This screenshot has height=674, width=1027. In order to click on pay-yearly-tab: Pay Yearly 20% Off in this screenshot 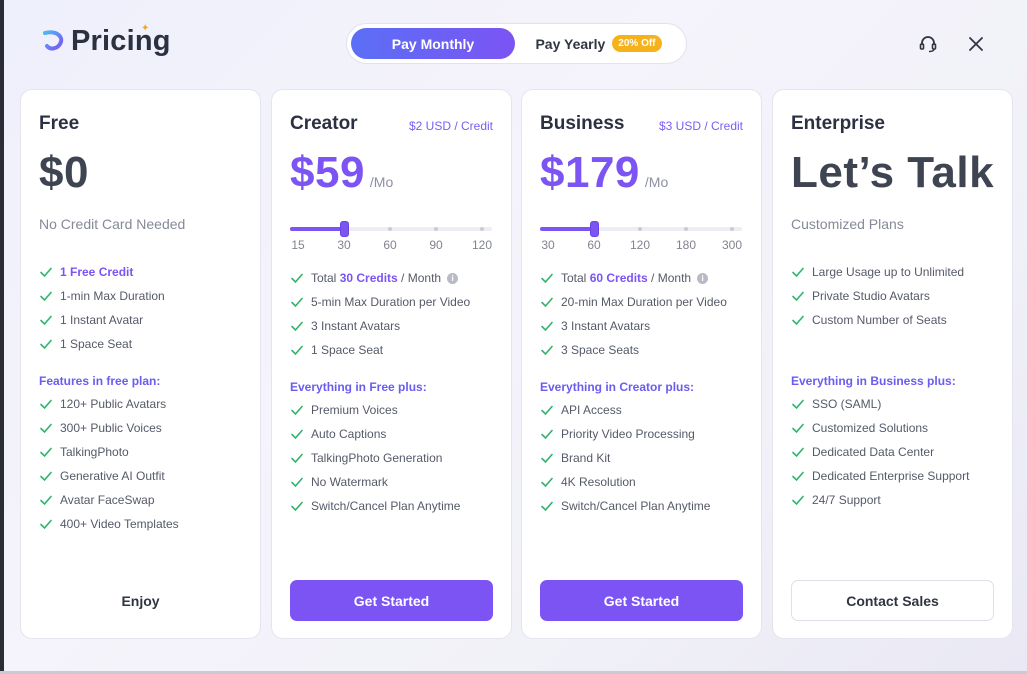, I will do `click(598, 43)`.